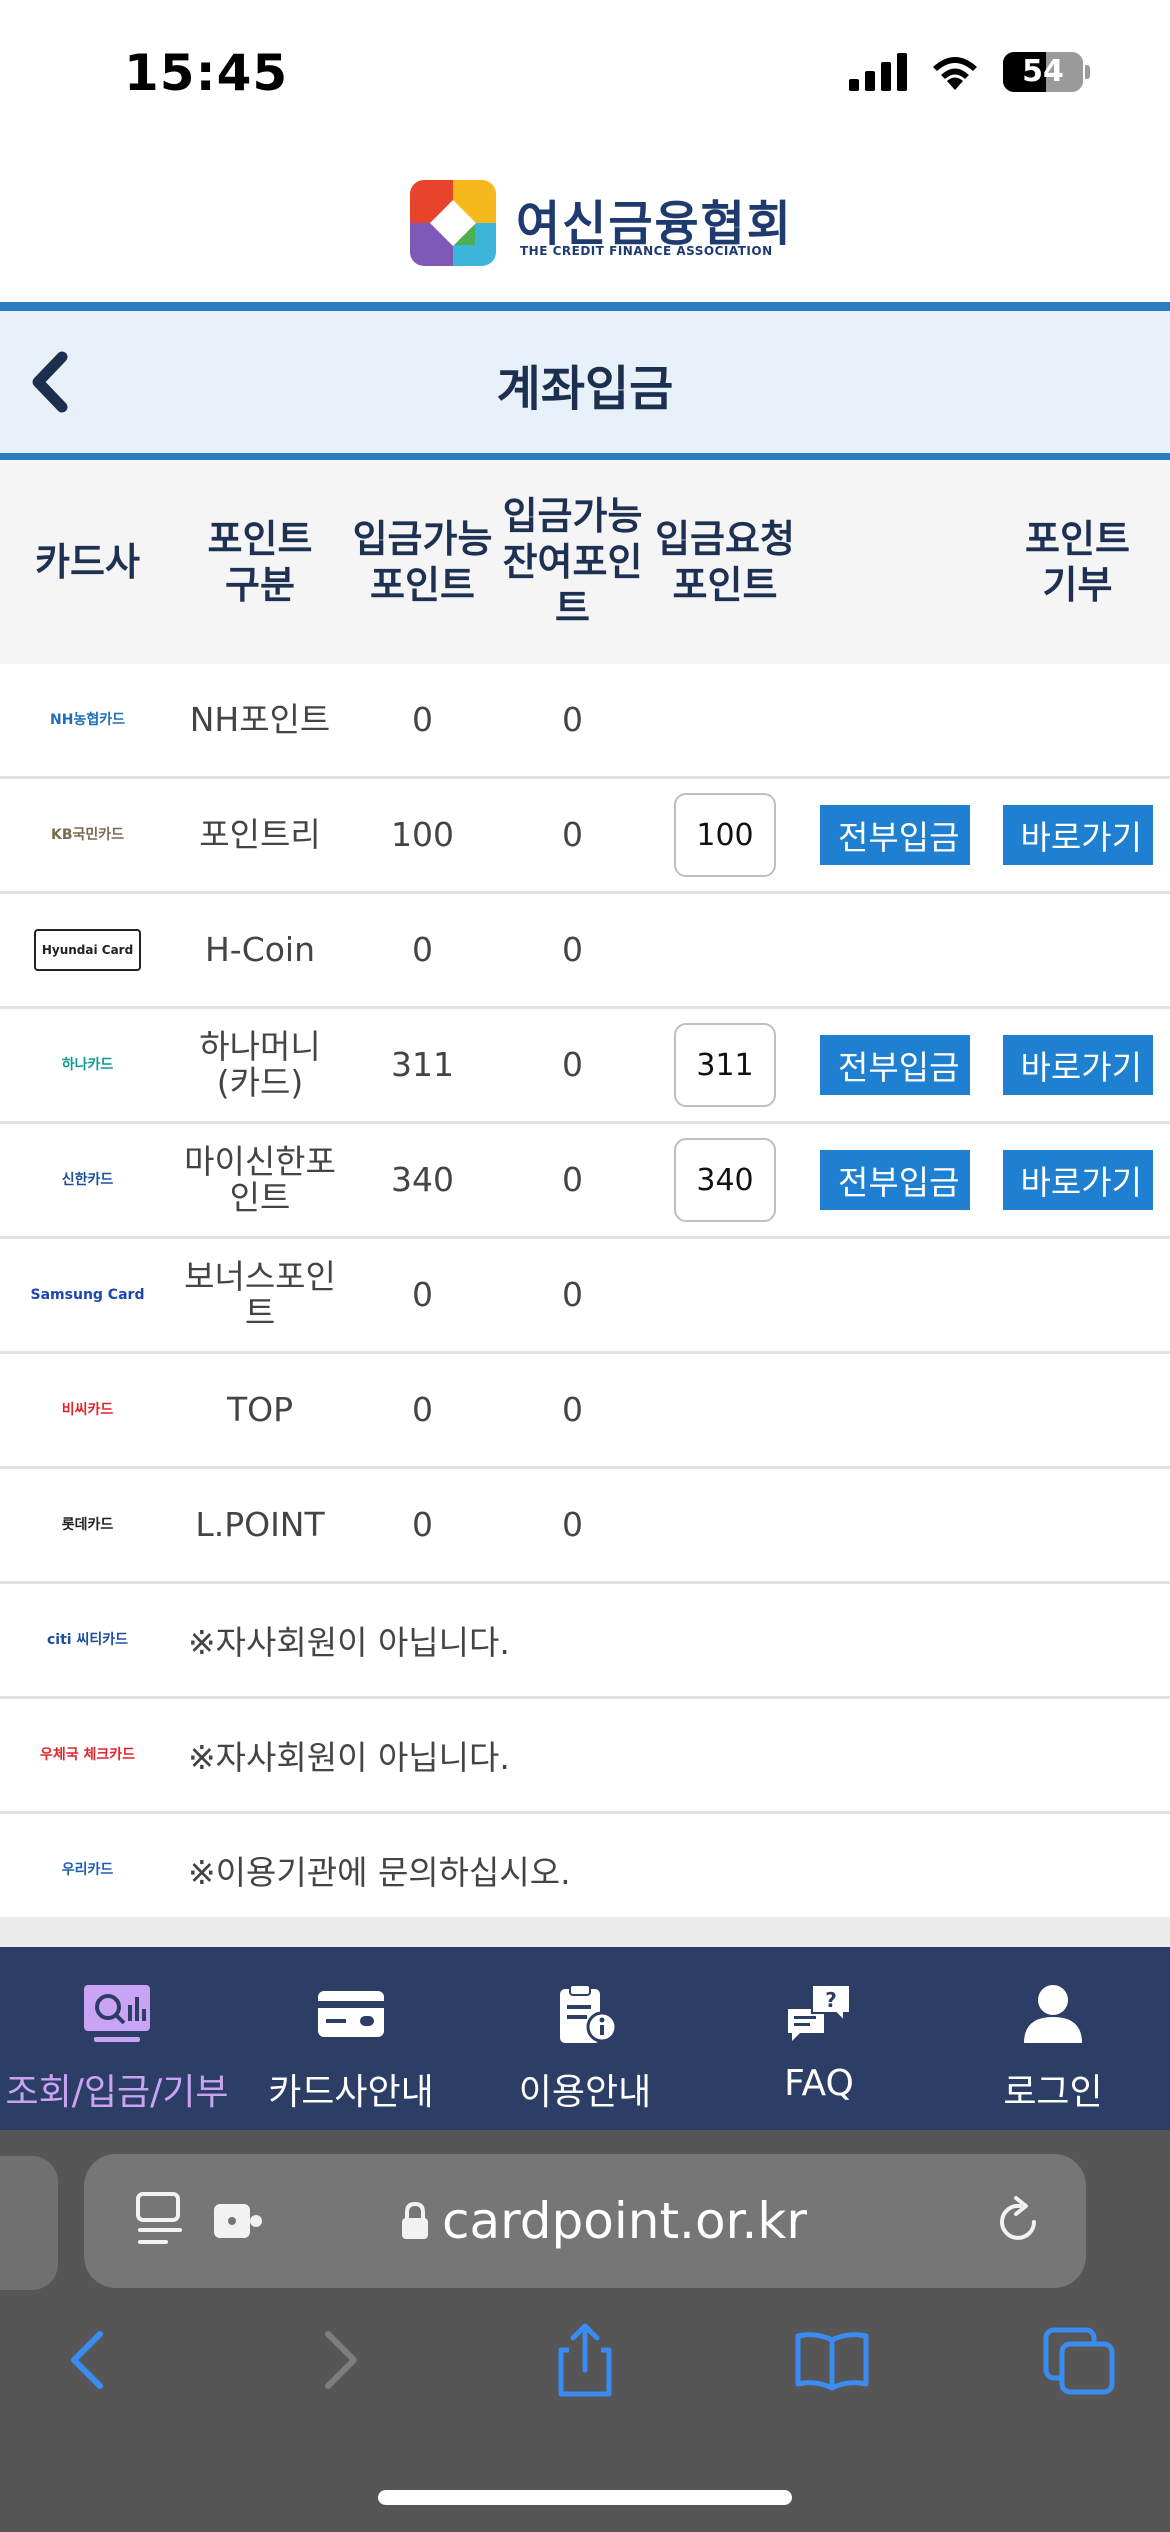 This screenshot has height=2532, width=1170. What do you see at coordinates (585, 1411) in the screenshot?
I see `table-row: 비씨카드 TOP 0 0` at bounding box center [585, 1411].